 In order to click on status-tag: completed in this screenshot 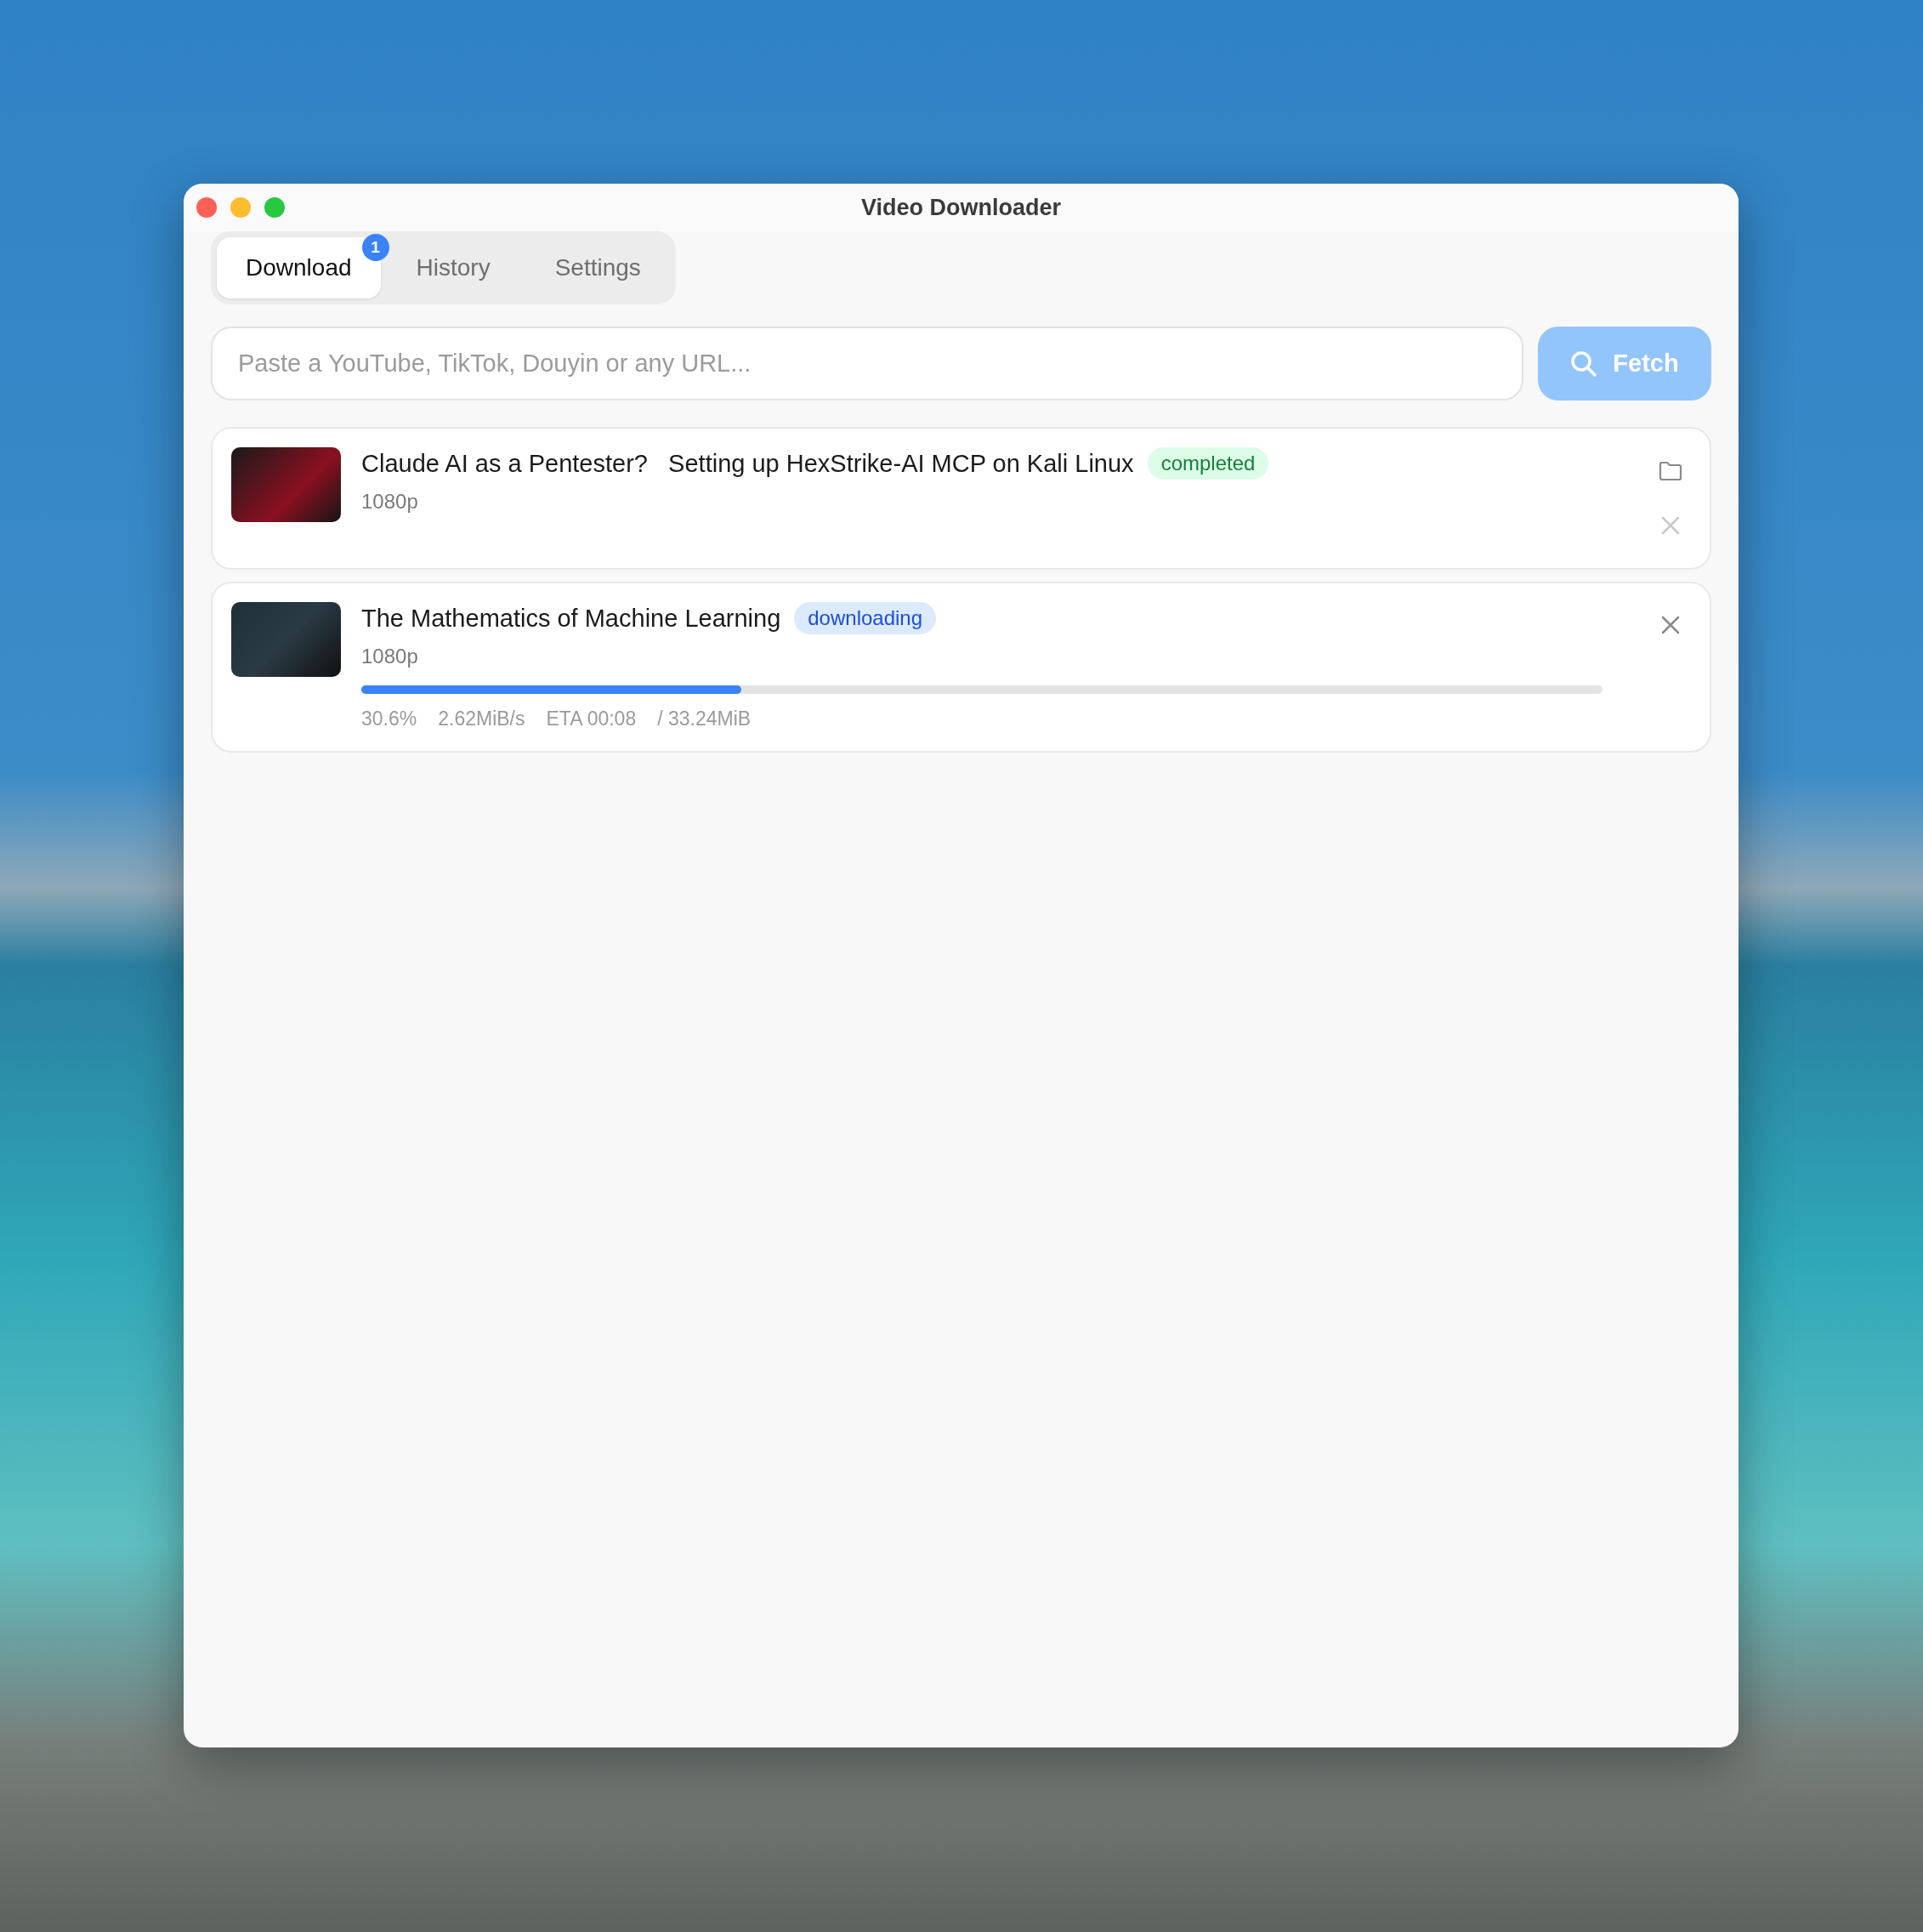, I will do `click(1208, 463)`.